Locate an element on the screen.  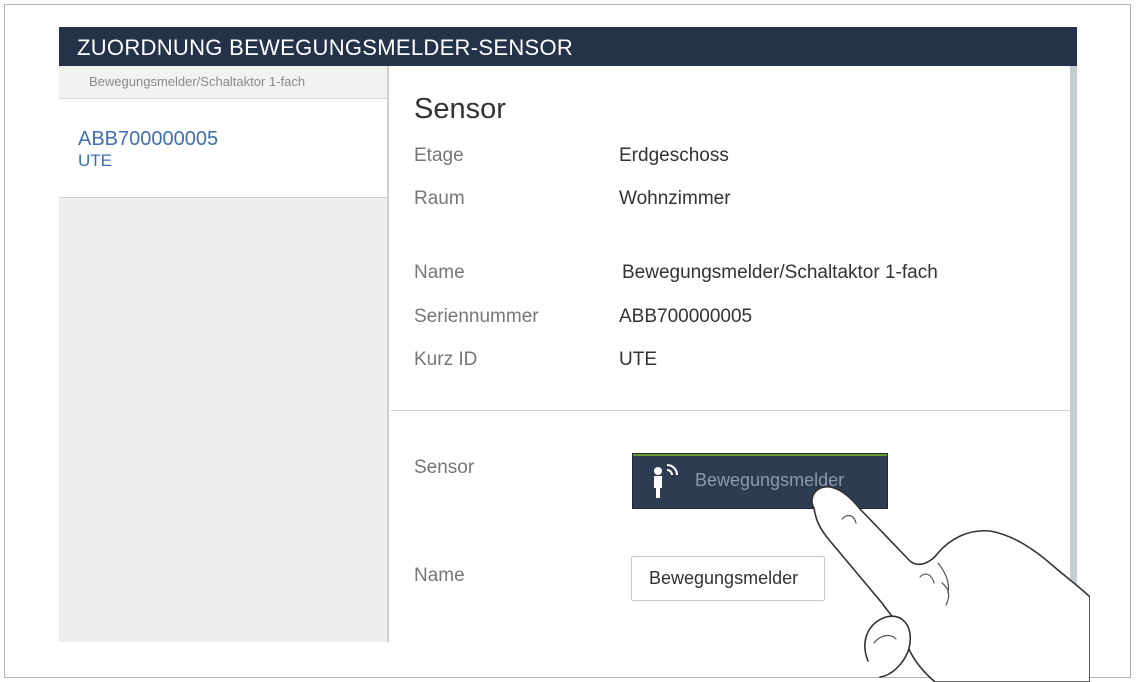
breadcrumb: Bewegungsmelder/Schaltaktor 1-fach is located at coordinates (223, 82).